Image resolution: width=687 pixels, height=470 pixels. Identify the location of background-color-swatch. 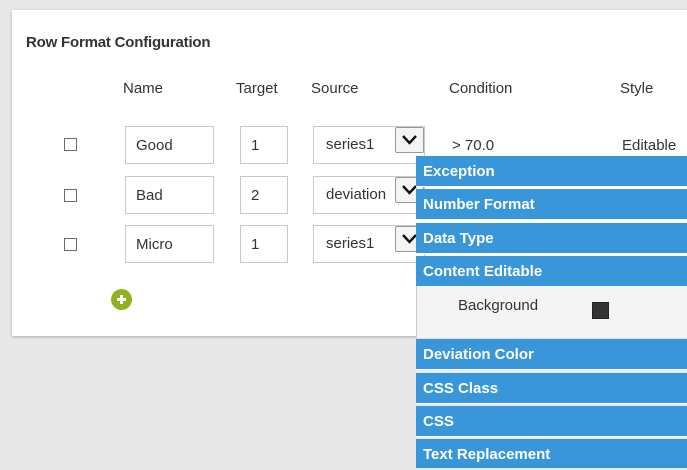
(600, 310).